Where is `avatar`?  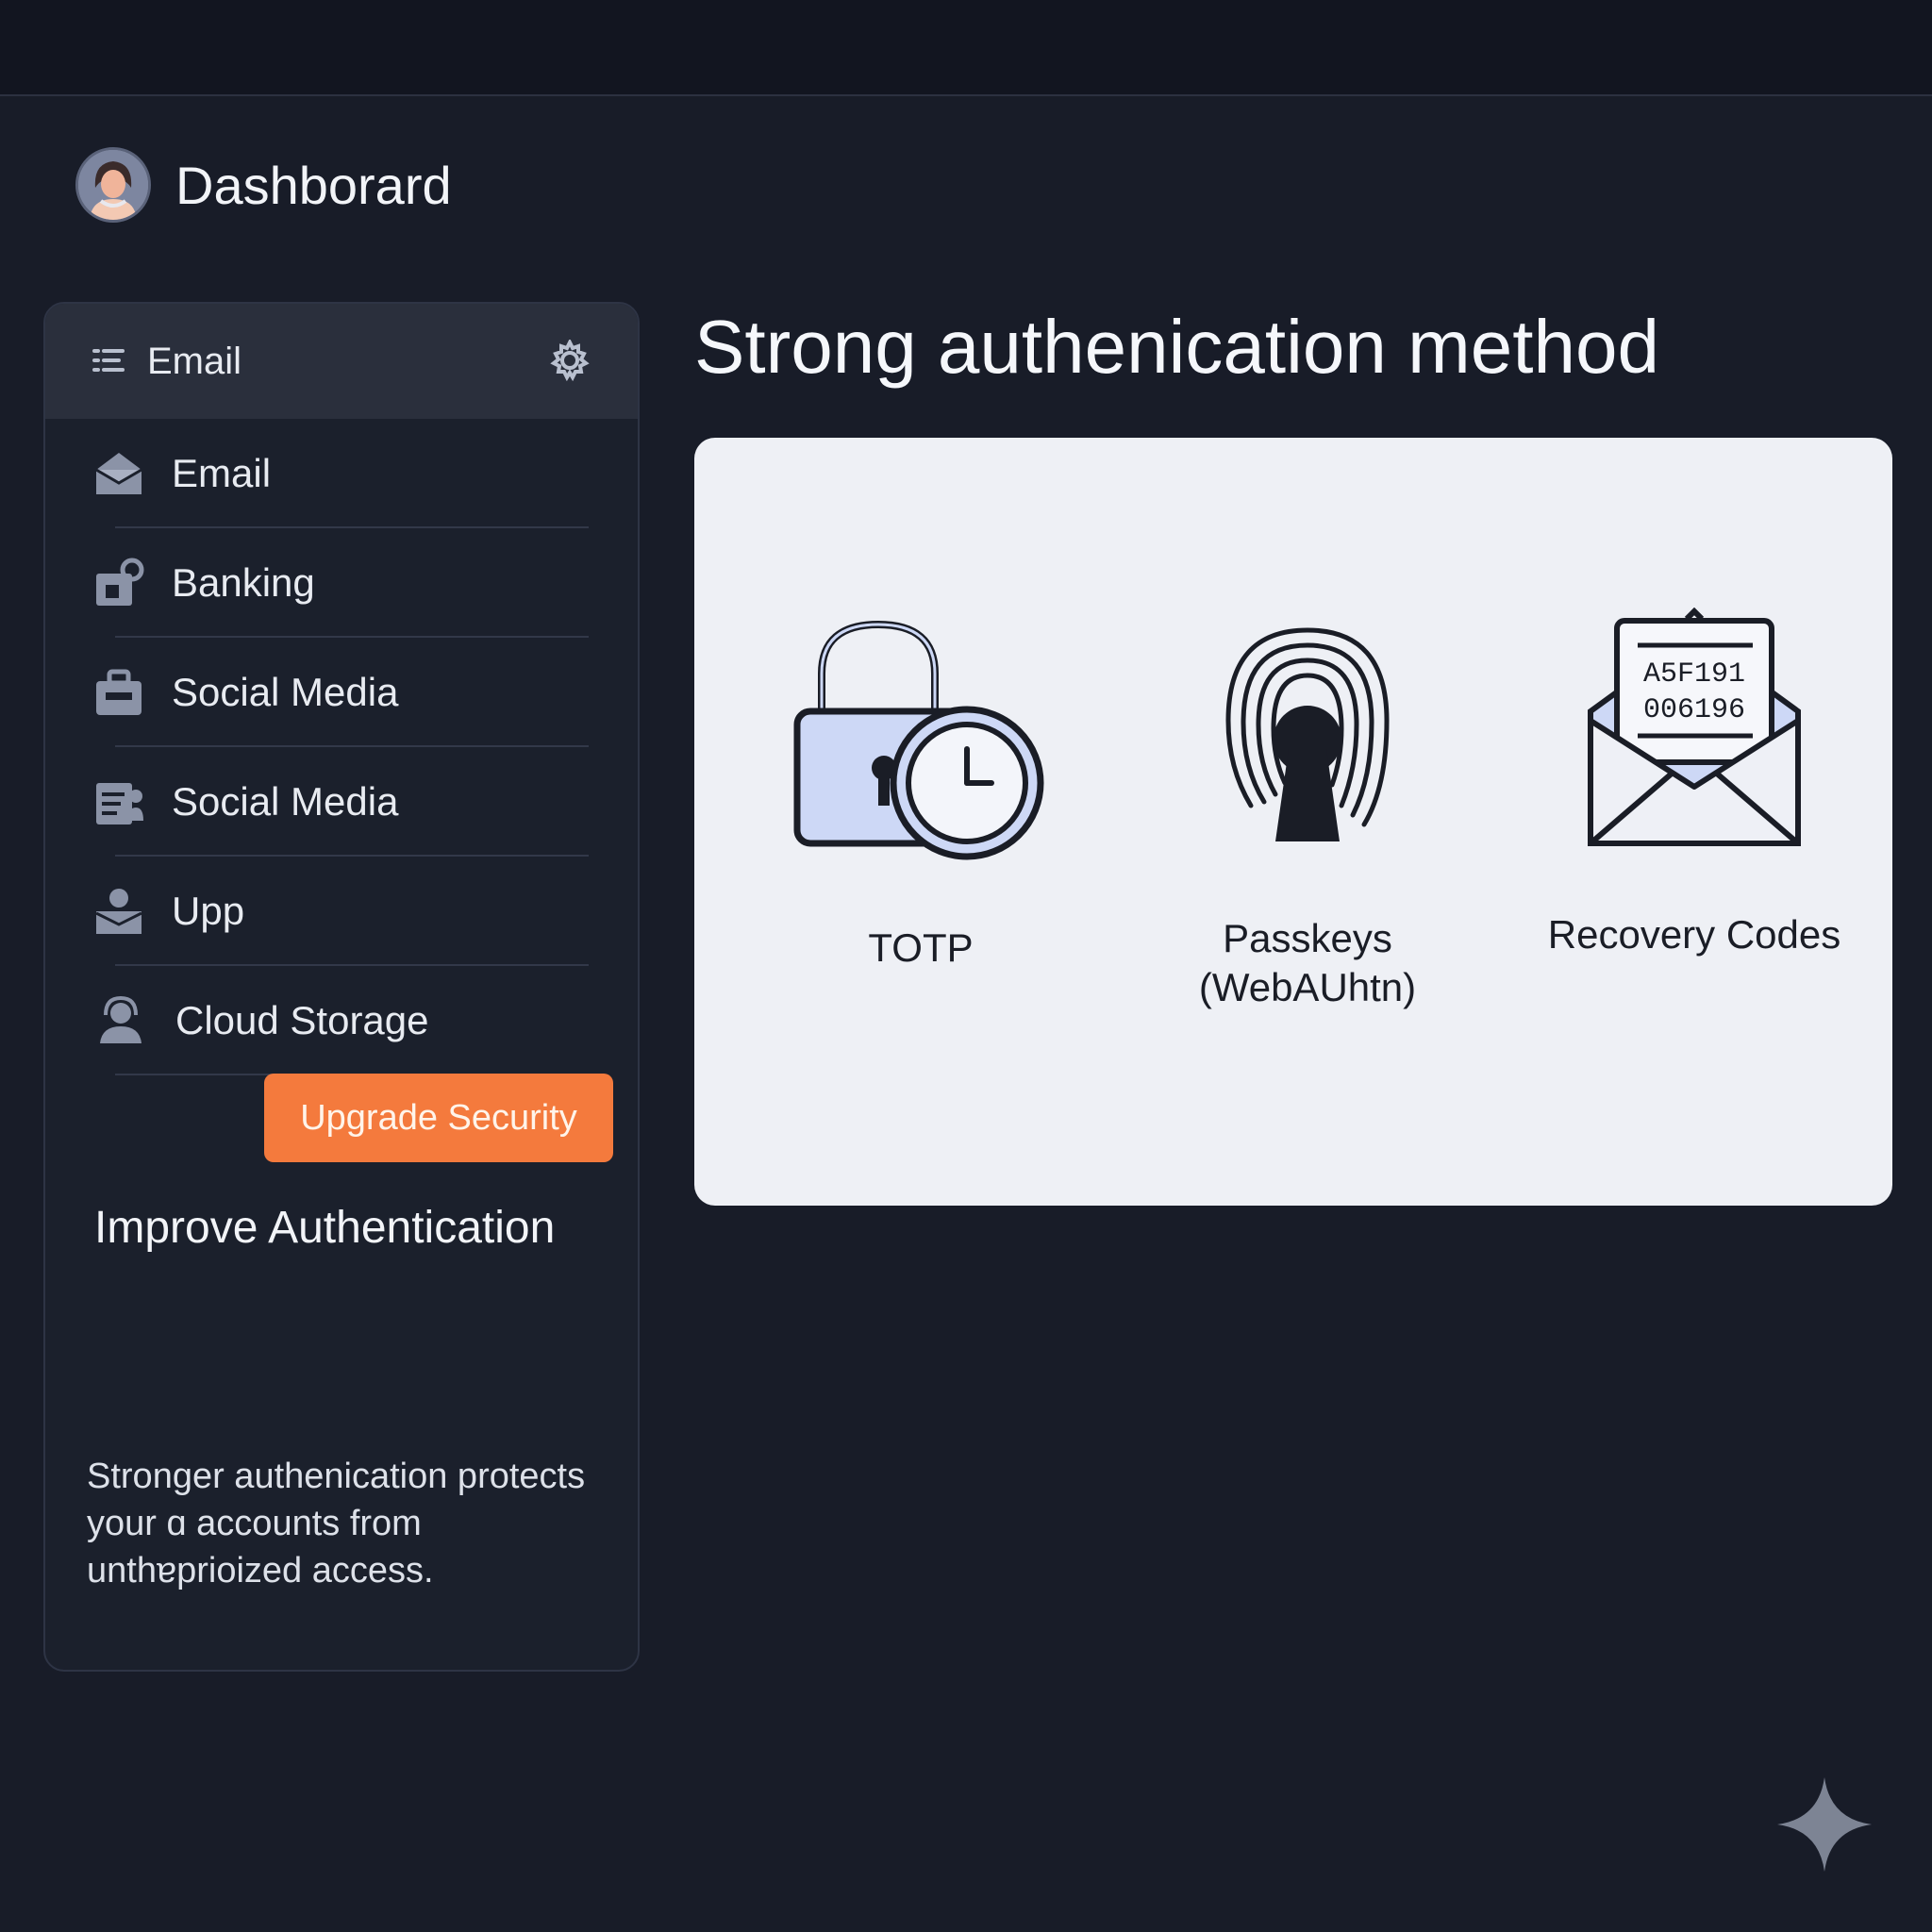
avatar is located at coordinates (113, 185).